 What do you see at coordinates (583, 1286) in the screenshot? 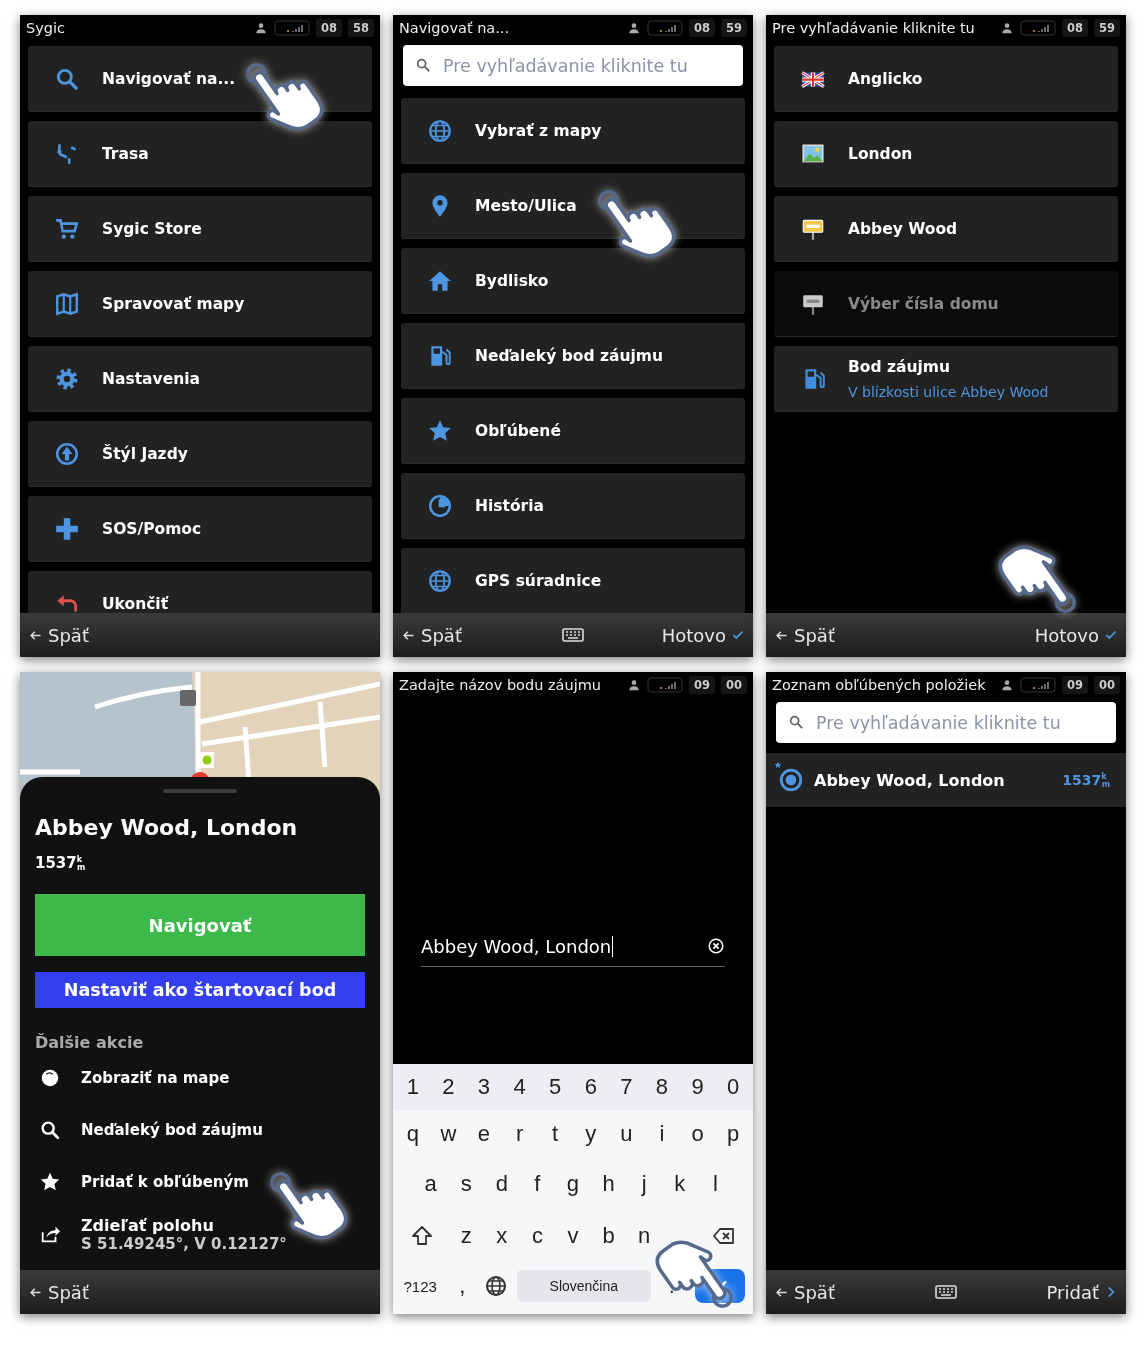
I see `space-bar: Slovenčina` at bounding box center [583, 1286].